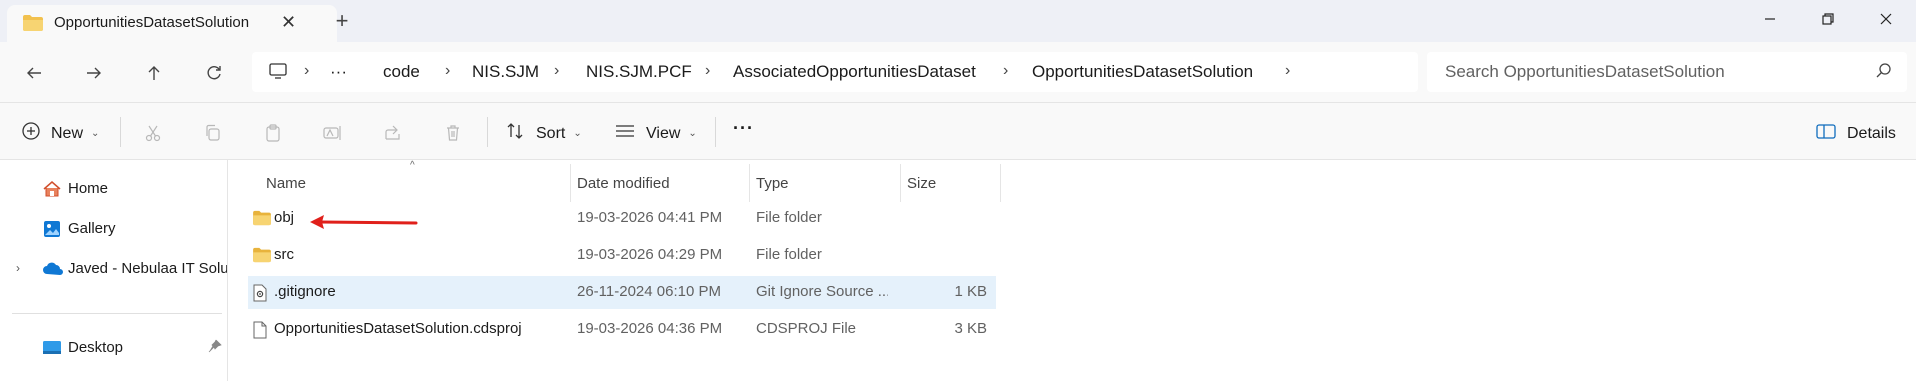 This screenshot has height=381, width=1916. I want to click on sidebar-item-onedrive: › Javed - Nebulaa IT Solu, so click(113, 269).